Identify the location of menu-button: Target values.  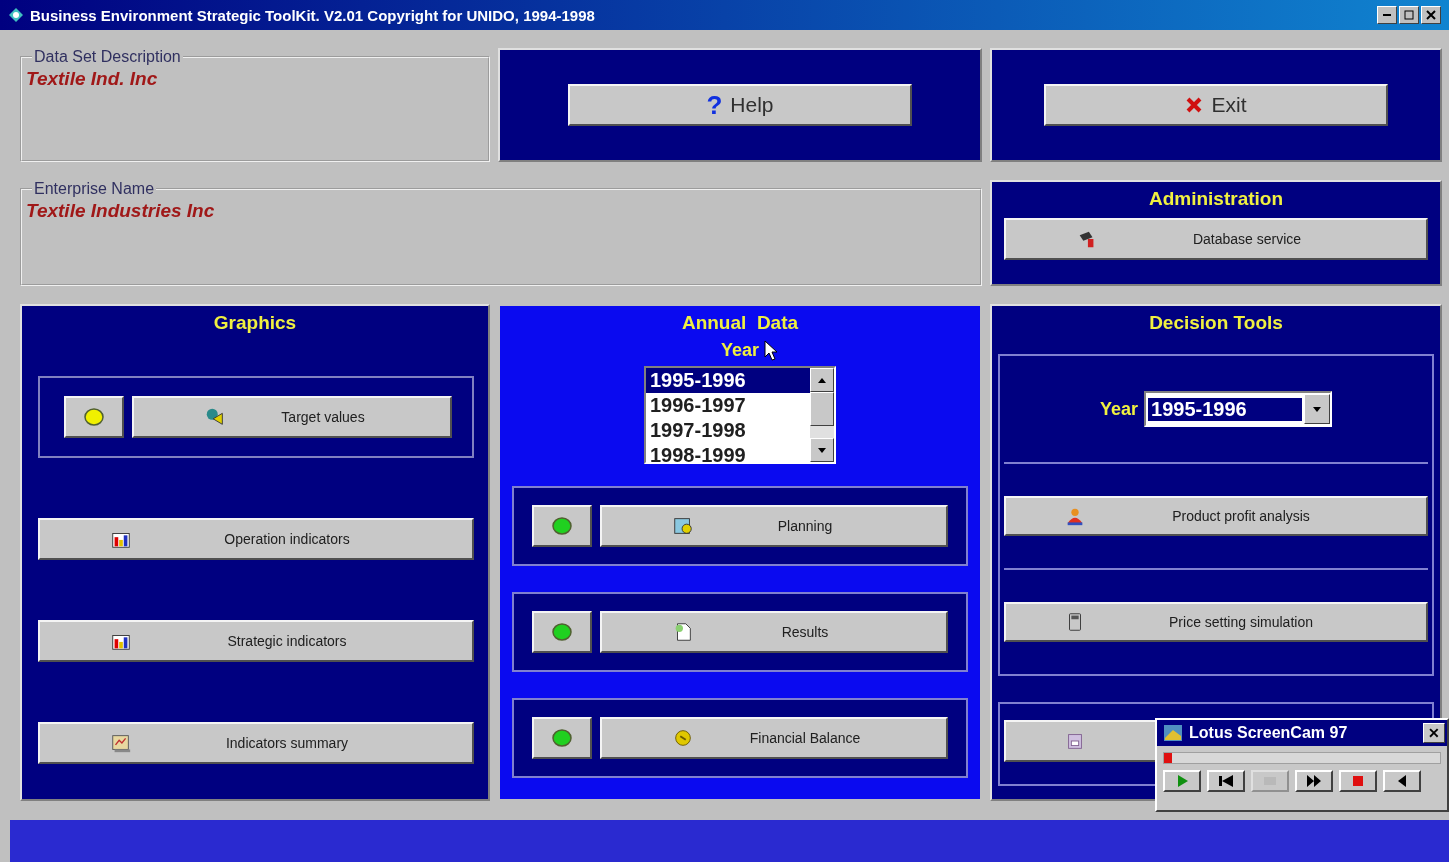
(292, 417).